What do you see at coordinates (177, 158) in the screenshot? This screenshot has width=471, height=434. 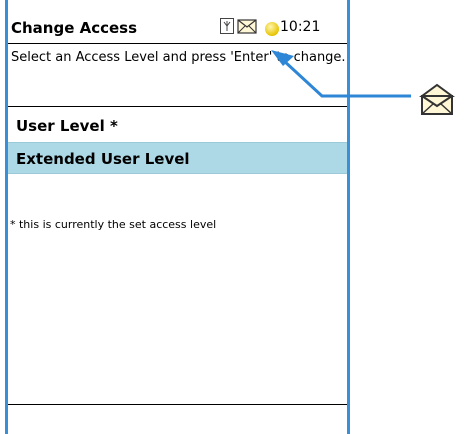 I see `option-extended-user-level: Extended User Level` at bounding box center [177, 158].